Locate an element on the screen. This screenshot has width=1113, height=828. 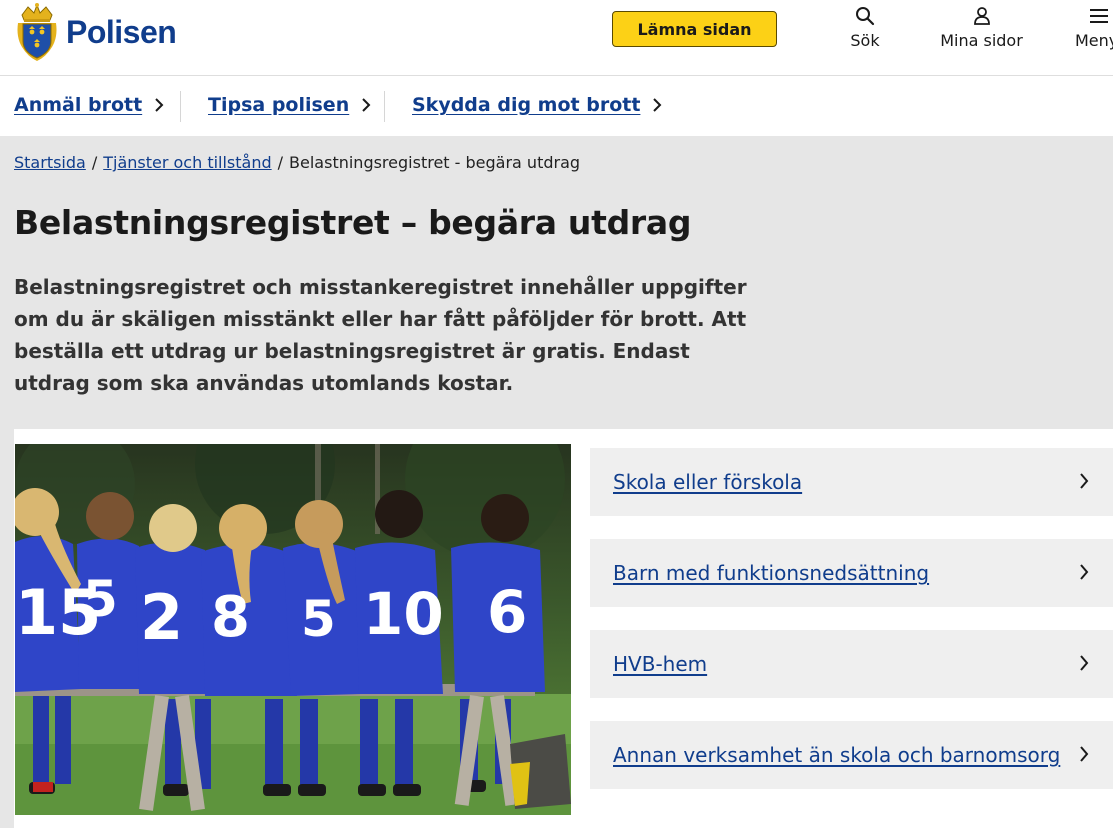
card-children-with-disability: Barn med funktionsnedsättning is located at coordinates (851, 573).